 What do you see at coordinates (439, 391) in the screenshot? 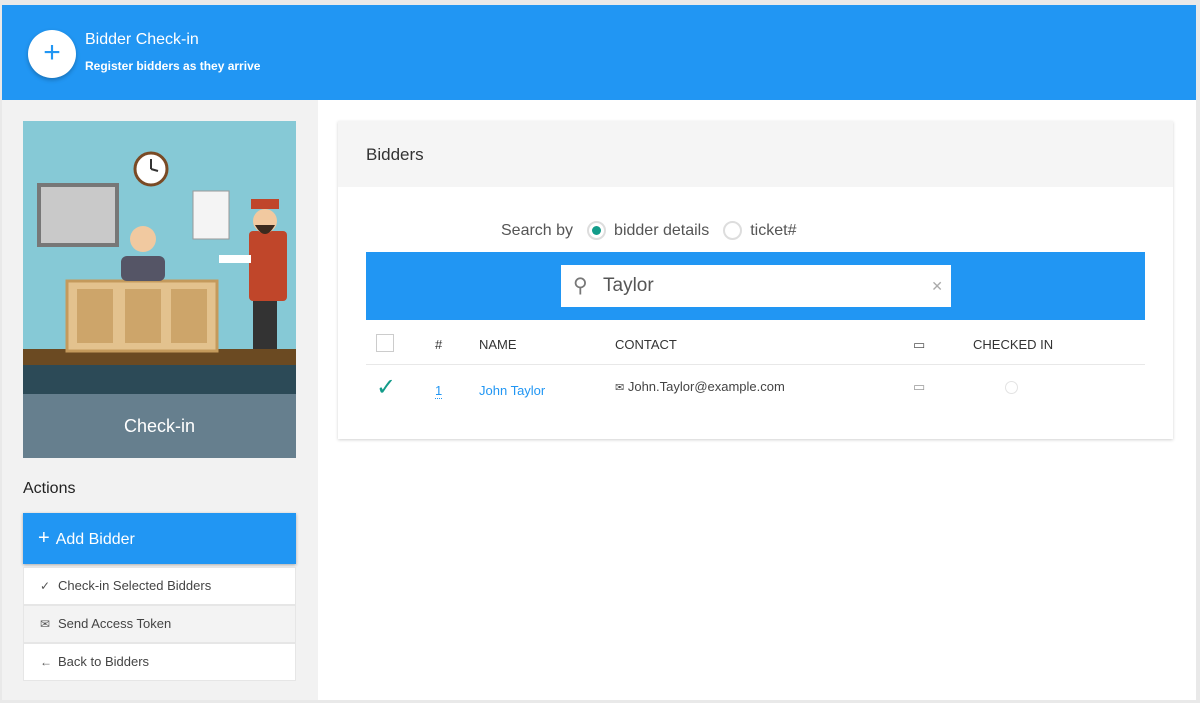
I see `bidder-number-link: 1` at bounding box center [439, 391].